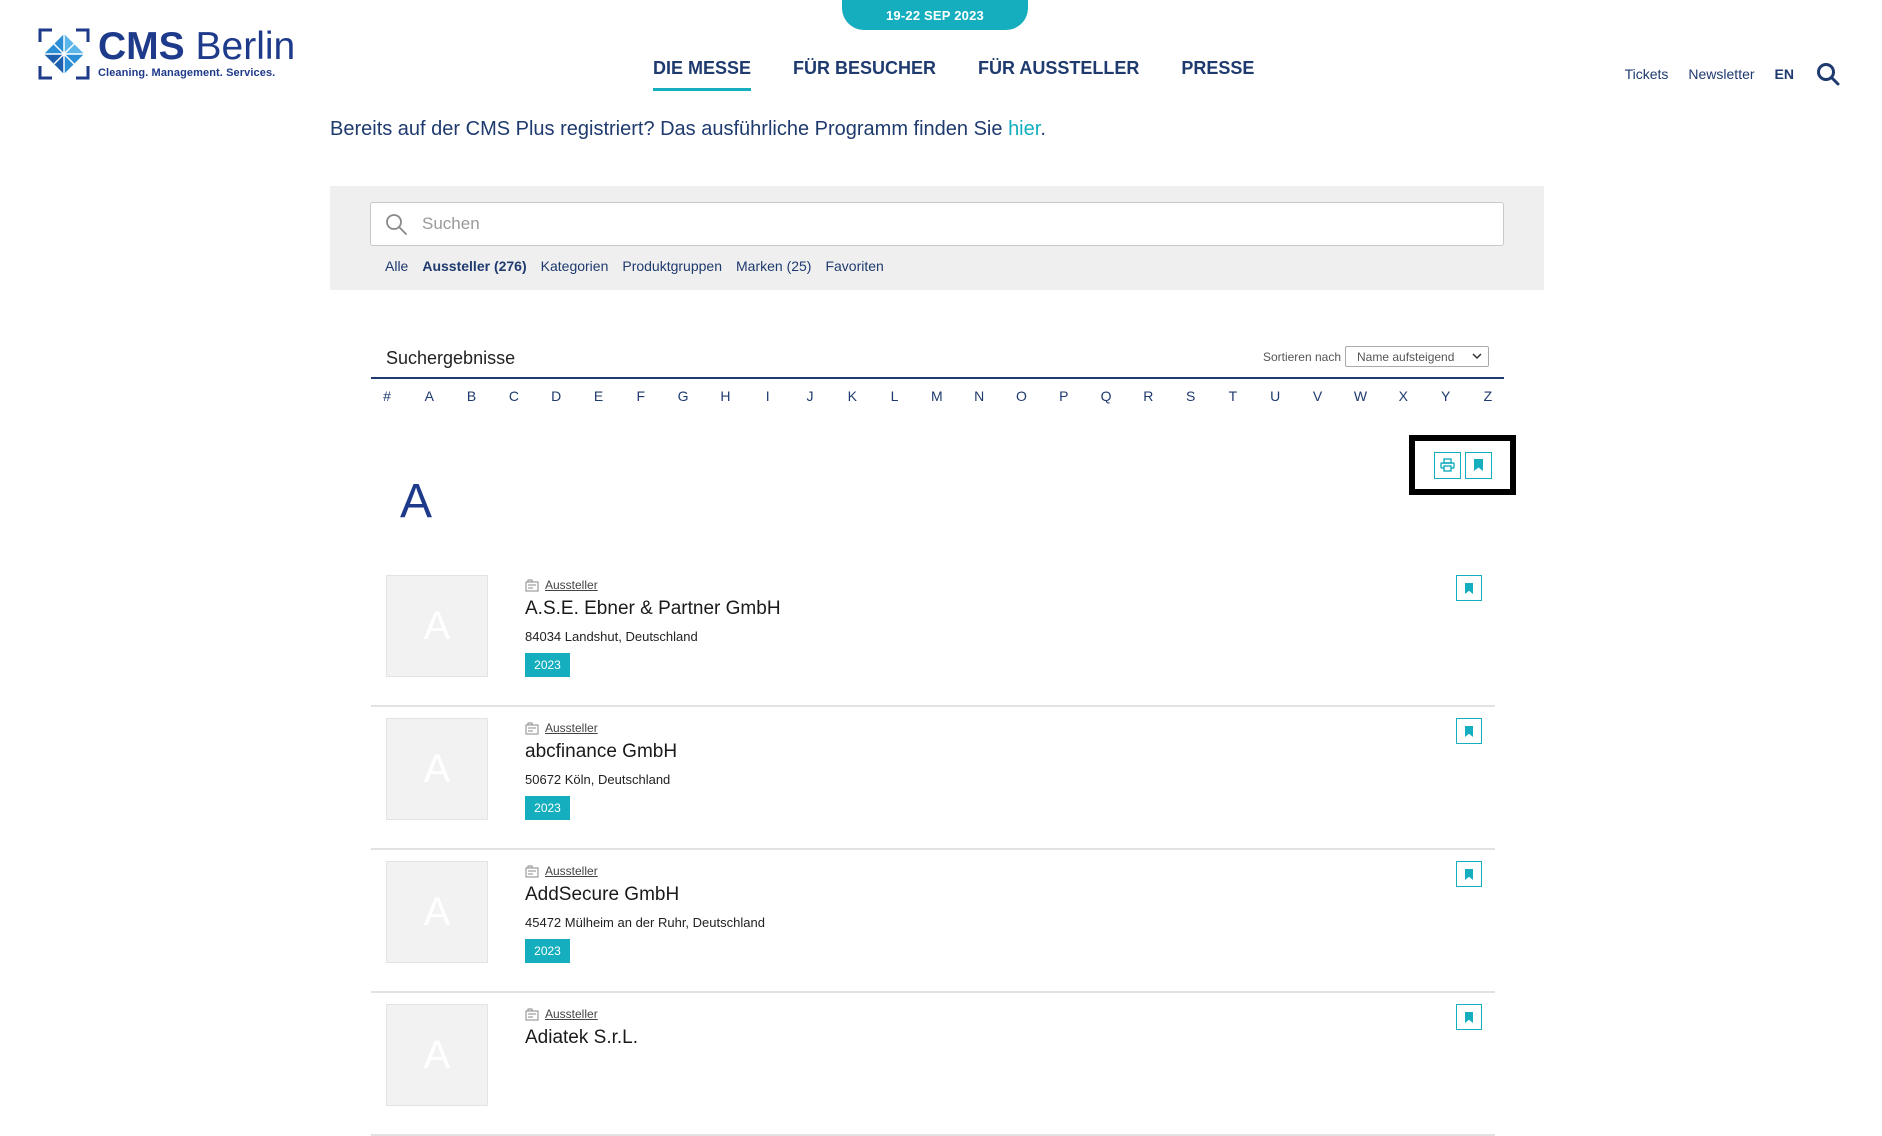 The height and width of the screenshot is (1136, 1882). I want to click on alphabet-letter: M, so click(937, 396).